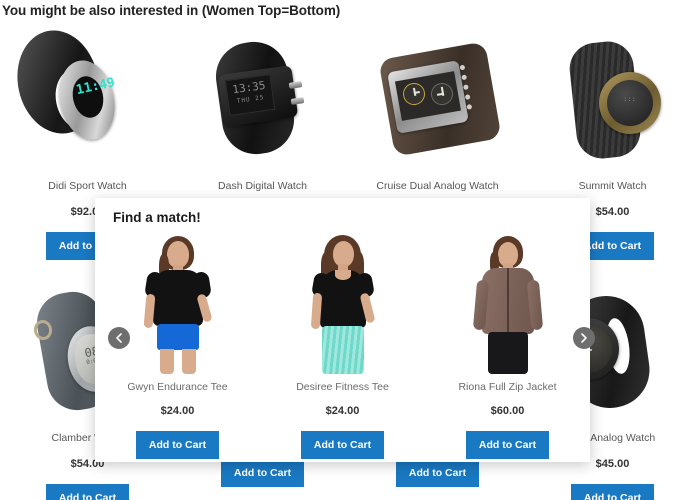  Describe the element at coordinates (177, 387) in the screenshot. I see `product-name: Gwyn Endurance Tee` at that location.